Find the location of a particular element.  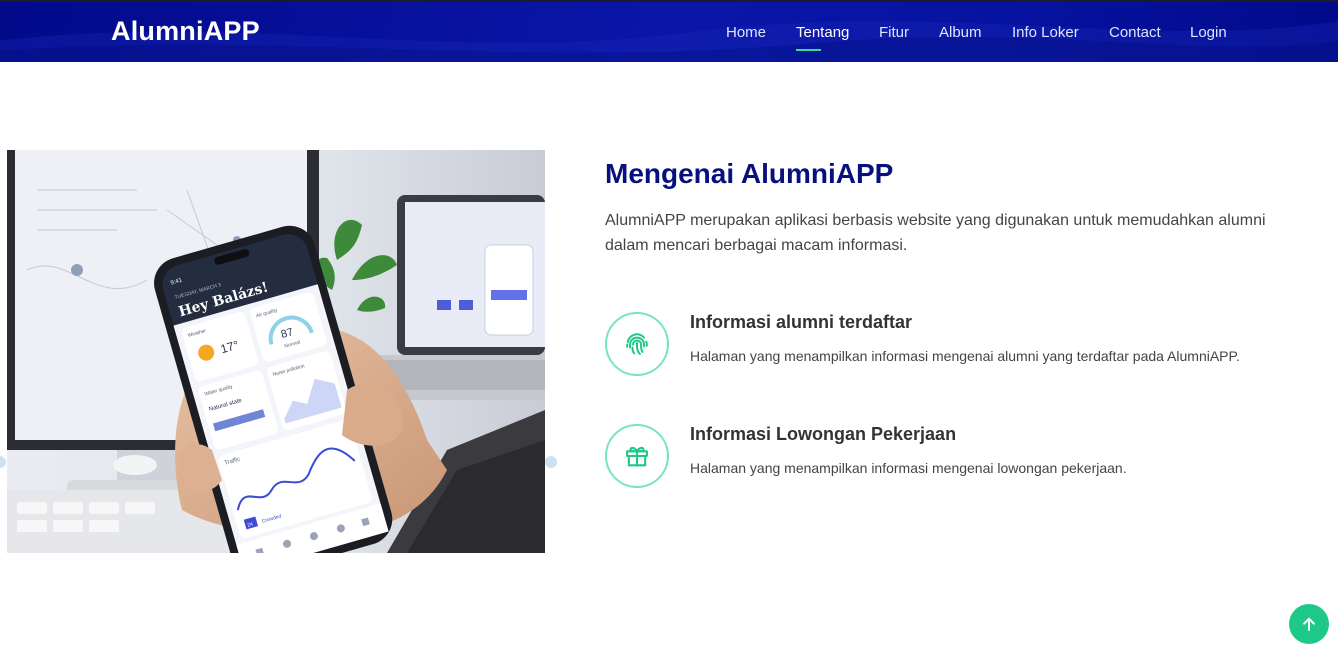

gift-icon is located at coordinates (637, 456).